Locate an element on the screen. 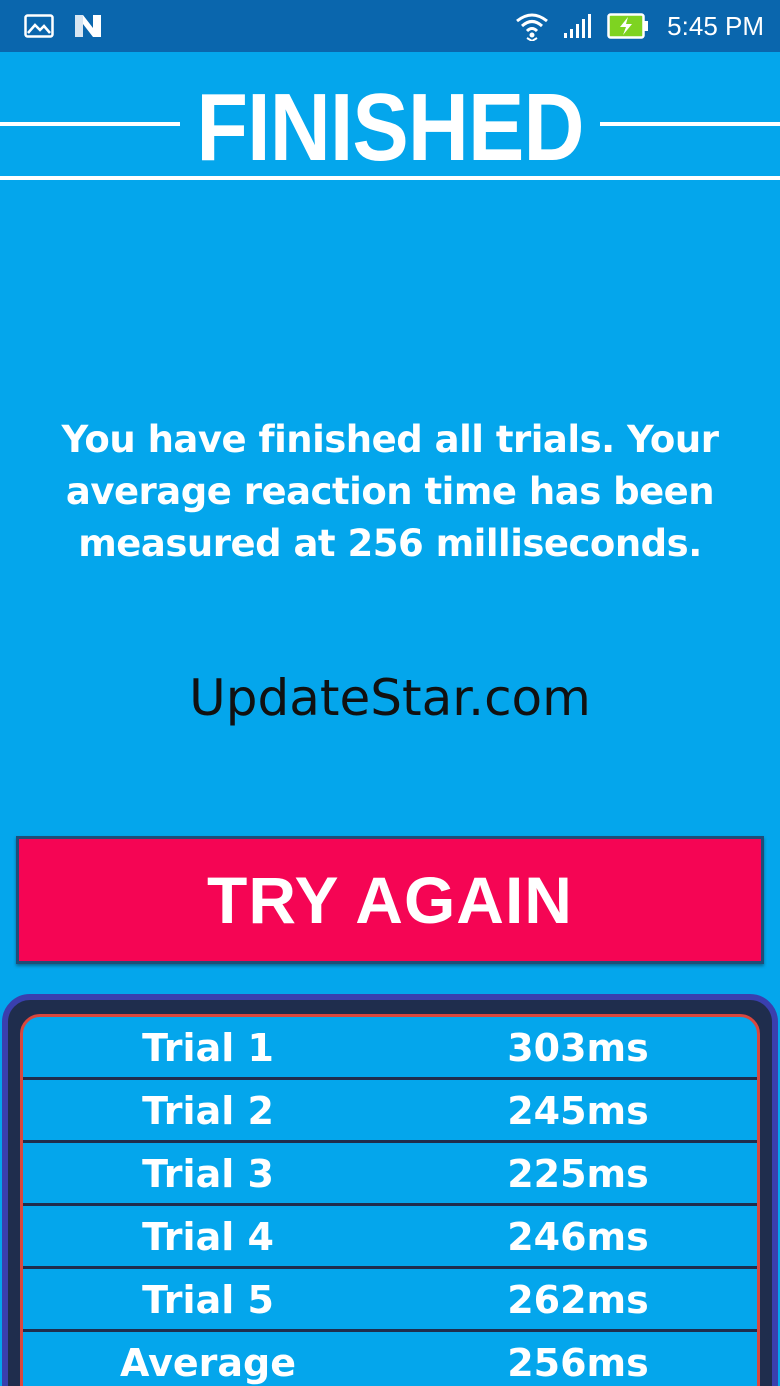 Image resolution: width=780 pixels, height=1386 pixels. result-label: Trial 1 is located at coordinates (208, 1048).